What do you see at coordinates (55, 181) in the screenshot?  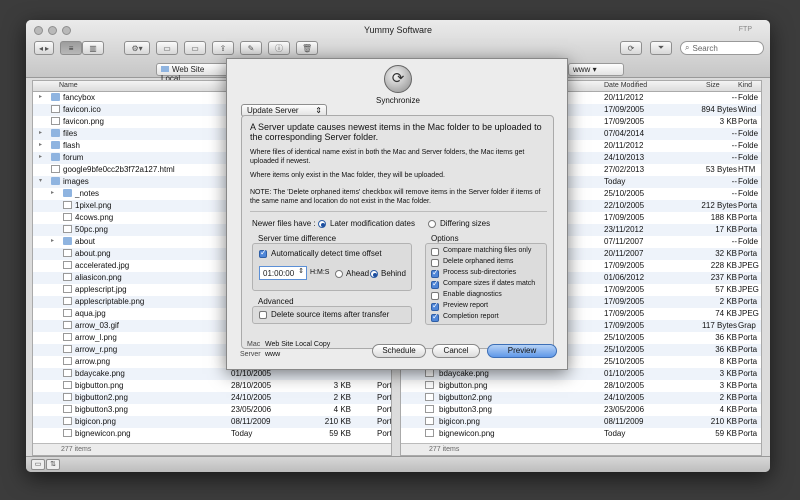 I see `folder-icon` at bounding box center [55, 181].